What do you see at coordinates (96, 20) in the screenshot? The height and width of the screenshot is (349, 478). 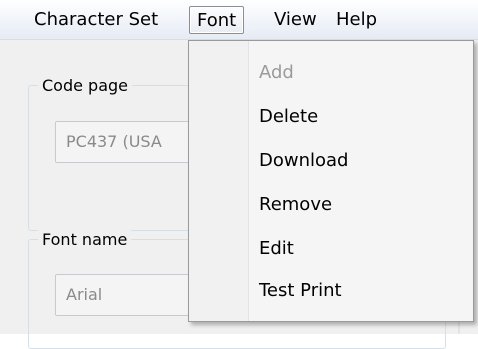 I see `menu-character-set: Character Set` at bounding box center [96, 20].